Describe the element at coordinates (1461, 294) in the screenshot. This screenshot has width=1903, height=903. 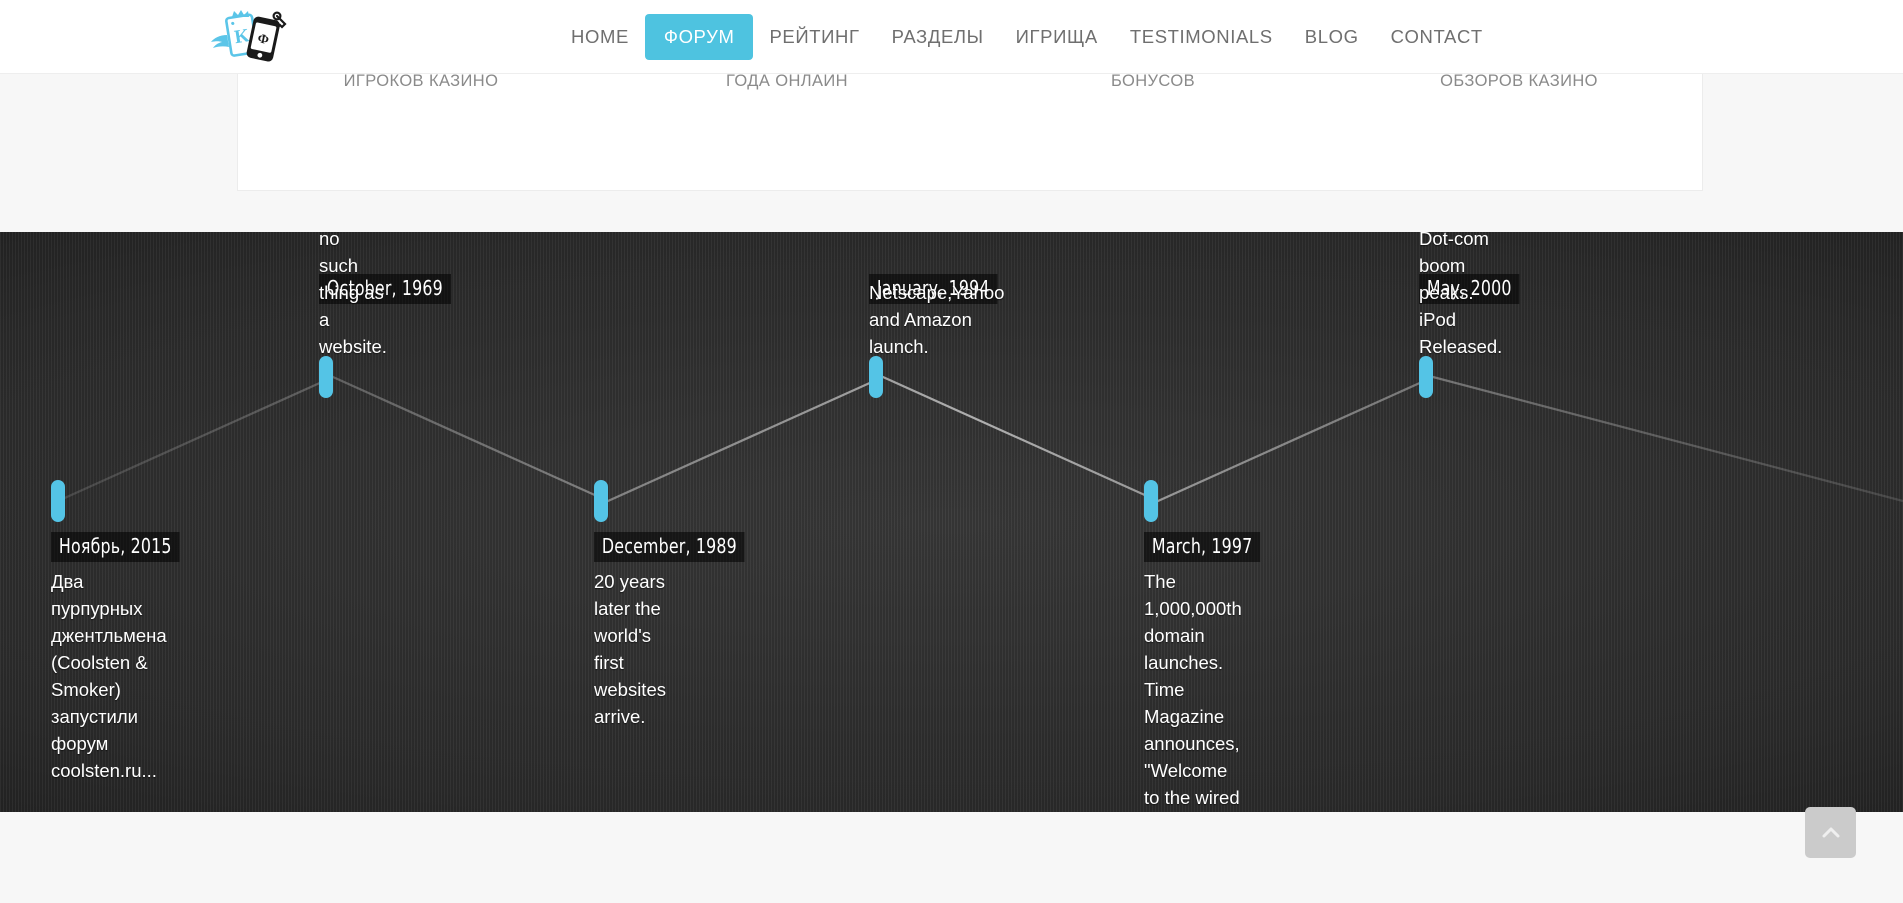
I see `timeline-text-6: Dot-com boom peaks. iPod Released.` at that location.